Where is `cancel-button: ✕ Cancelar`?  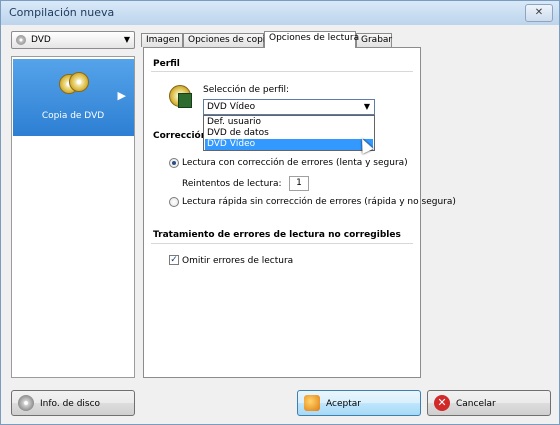 cancel-button: ✕ Cancelar is located at coordinates (489, 403).